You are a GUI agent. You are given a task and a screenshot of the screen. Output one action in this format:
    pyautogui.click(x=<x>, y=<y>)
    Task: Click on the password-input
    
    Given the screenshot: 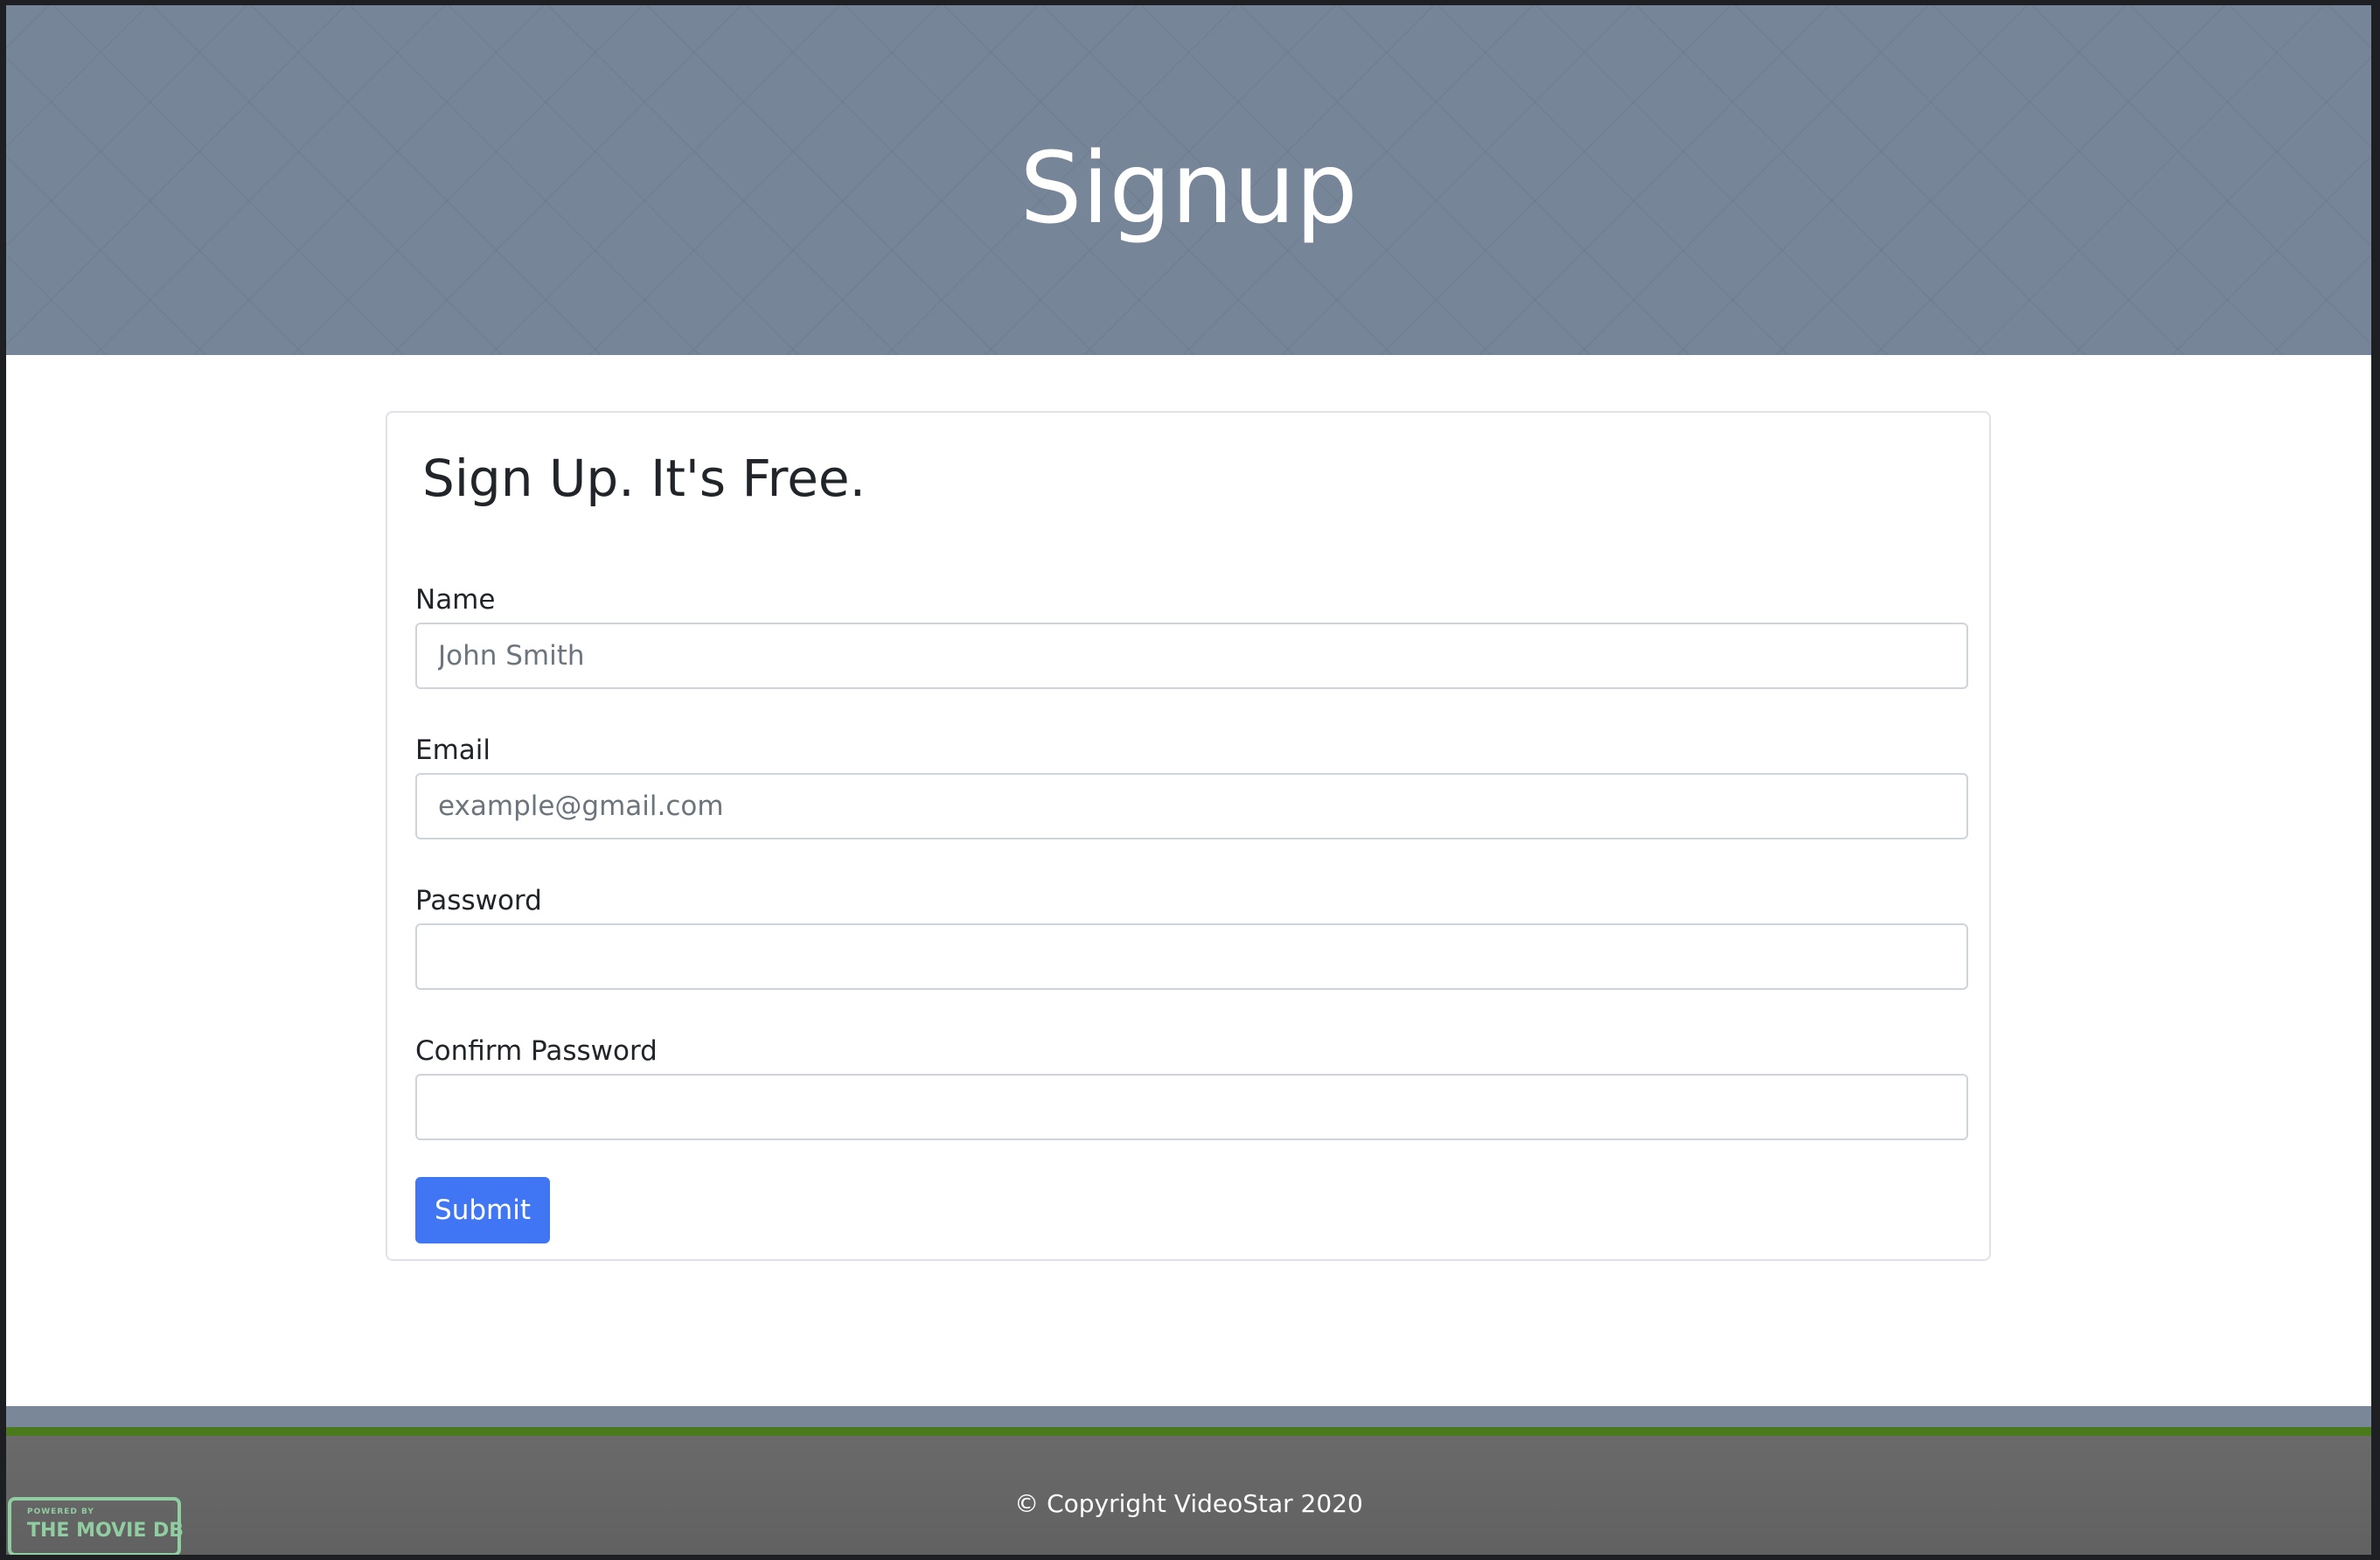 What is the action you would take?
    pyautogui.click(x=1191, y=956)
    